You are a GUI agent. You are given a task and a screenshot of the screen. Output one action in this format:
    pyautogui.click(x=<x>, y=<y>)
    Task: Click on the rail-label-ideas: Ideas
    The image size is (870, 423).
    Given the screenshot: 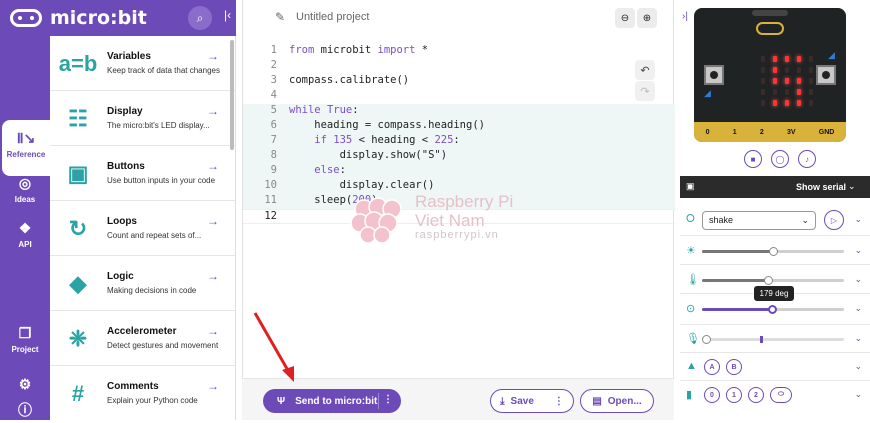 What is the action you would take?
    pyautogui.click(x=25, y=199)
    